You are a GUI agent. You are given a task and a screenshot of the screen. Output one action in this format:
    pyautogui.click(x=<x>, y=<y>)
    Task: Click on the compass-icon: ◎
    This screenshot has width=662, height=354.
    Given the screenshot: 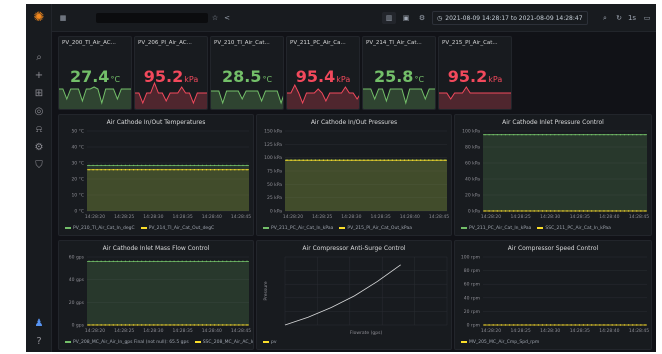 What is the action you would take?
    pyautogui.click(x=39, y=111)
    